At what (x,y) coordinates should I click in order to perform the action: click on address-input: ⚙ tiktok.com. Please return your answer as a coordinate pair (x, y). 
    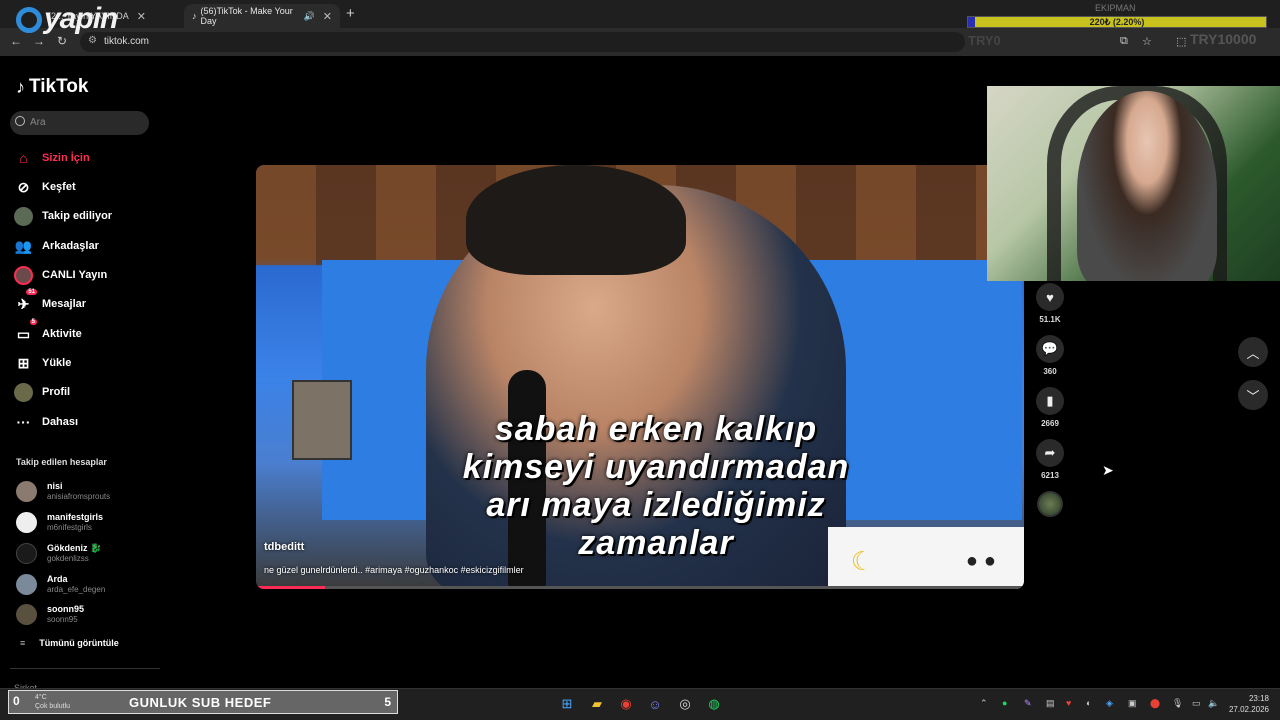
    Looking at the image, I should click on (522, 42).